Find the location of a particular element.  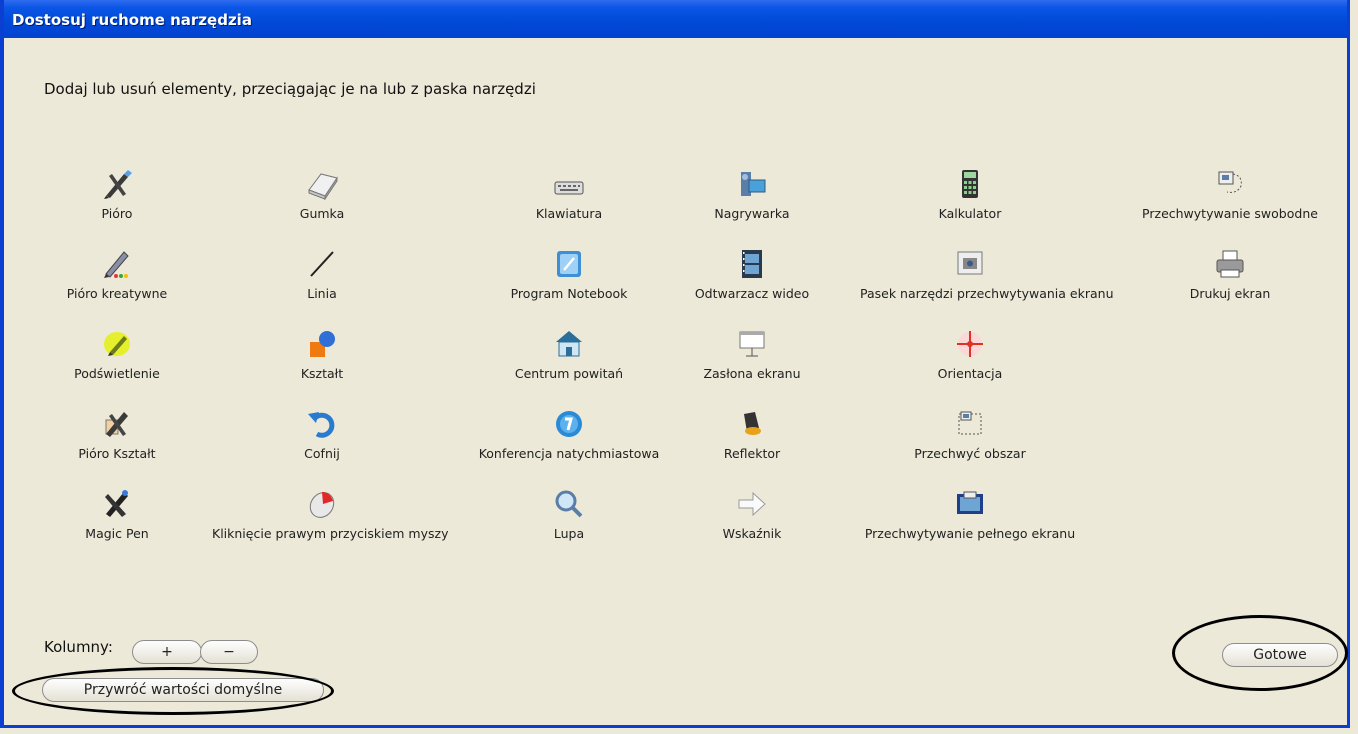

tool-label: Pióro kreatywne is located at coordinates (117, 293).